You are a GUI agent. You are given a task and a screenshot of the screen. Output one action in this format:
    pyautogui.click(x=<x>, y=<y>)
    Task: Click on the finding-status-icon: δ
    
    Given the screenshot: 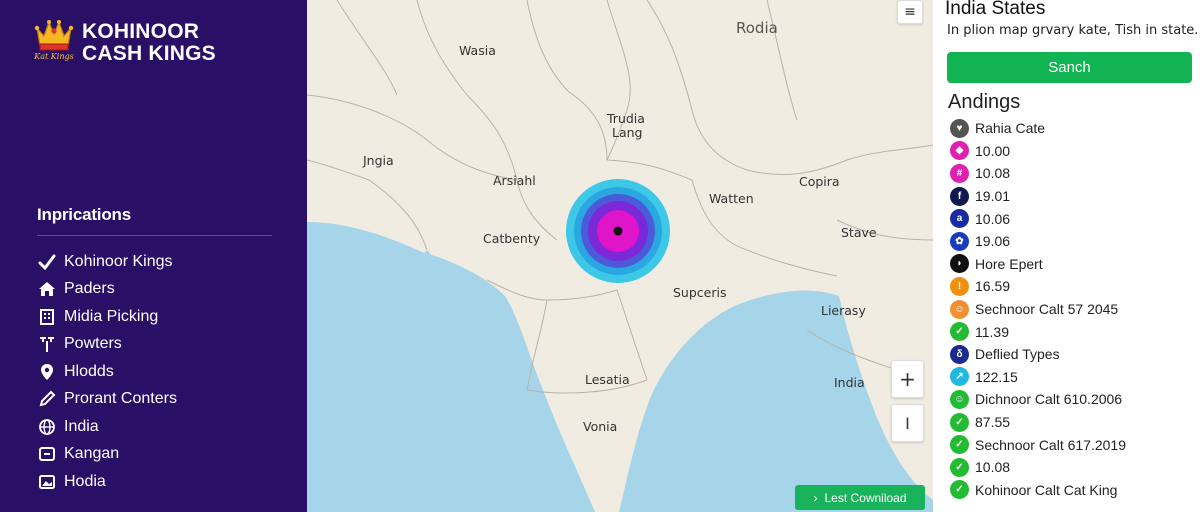 What is the action you would take?
    pyautogui.click(x=959, y=354)
    